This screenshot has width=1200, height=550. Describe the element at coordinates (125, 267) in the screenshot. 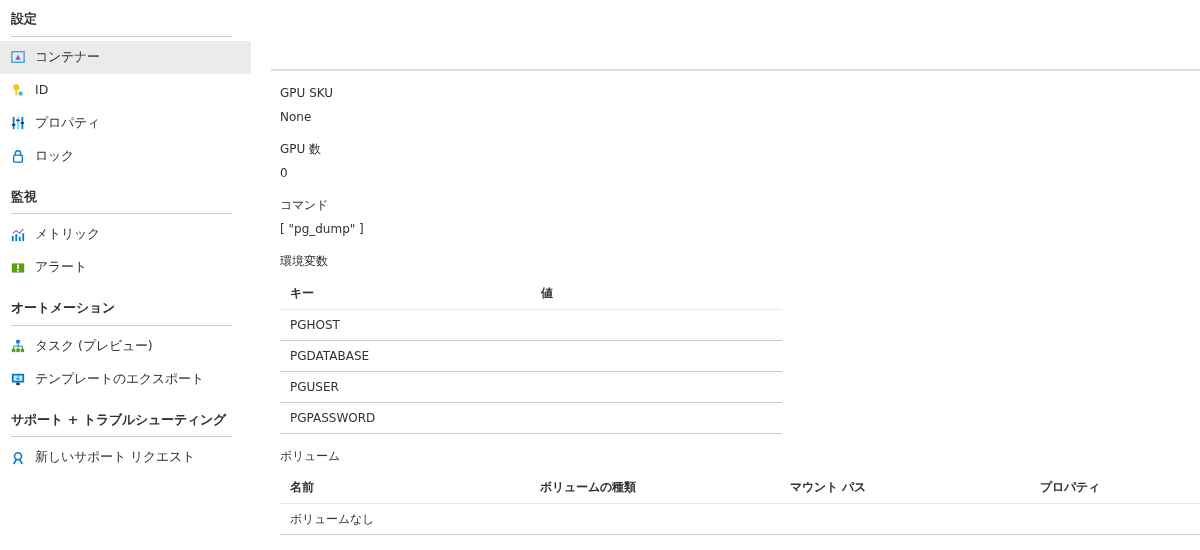

I see `sidebar-item: アラート` at that location.